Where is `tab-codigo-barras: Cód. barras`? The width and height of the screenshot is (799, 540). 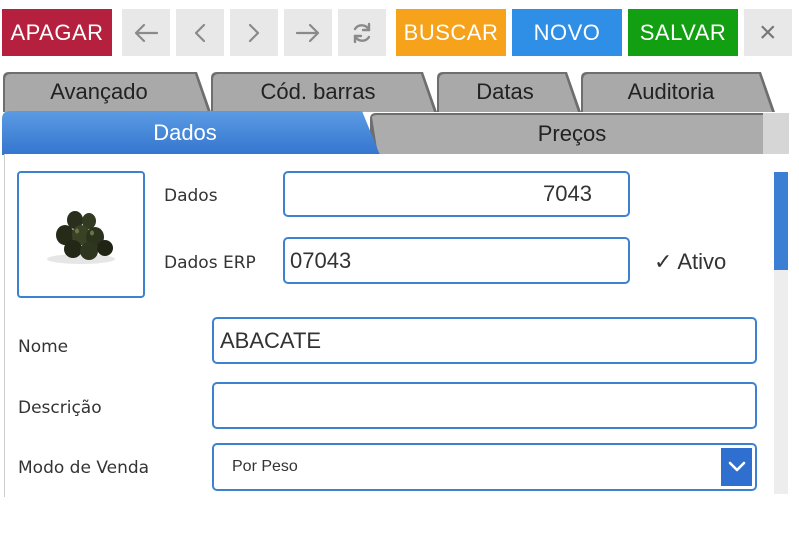
tab-codigo-barras: Cód. barras is located at coordinates (324, 92).